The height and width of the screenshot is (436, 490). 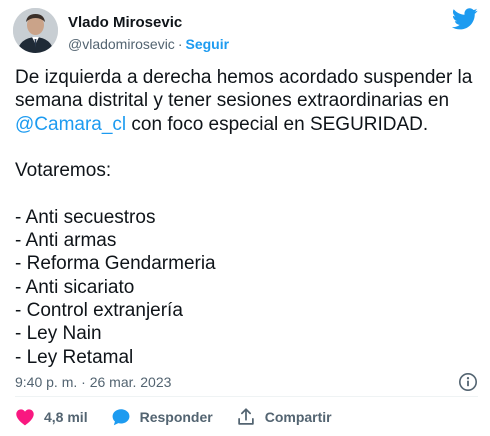 What do you see at coordinates (74, 357) in the screenshot?
I see `list-item: - Ley Retamal` at bounding box center [74, 357].